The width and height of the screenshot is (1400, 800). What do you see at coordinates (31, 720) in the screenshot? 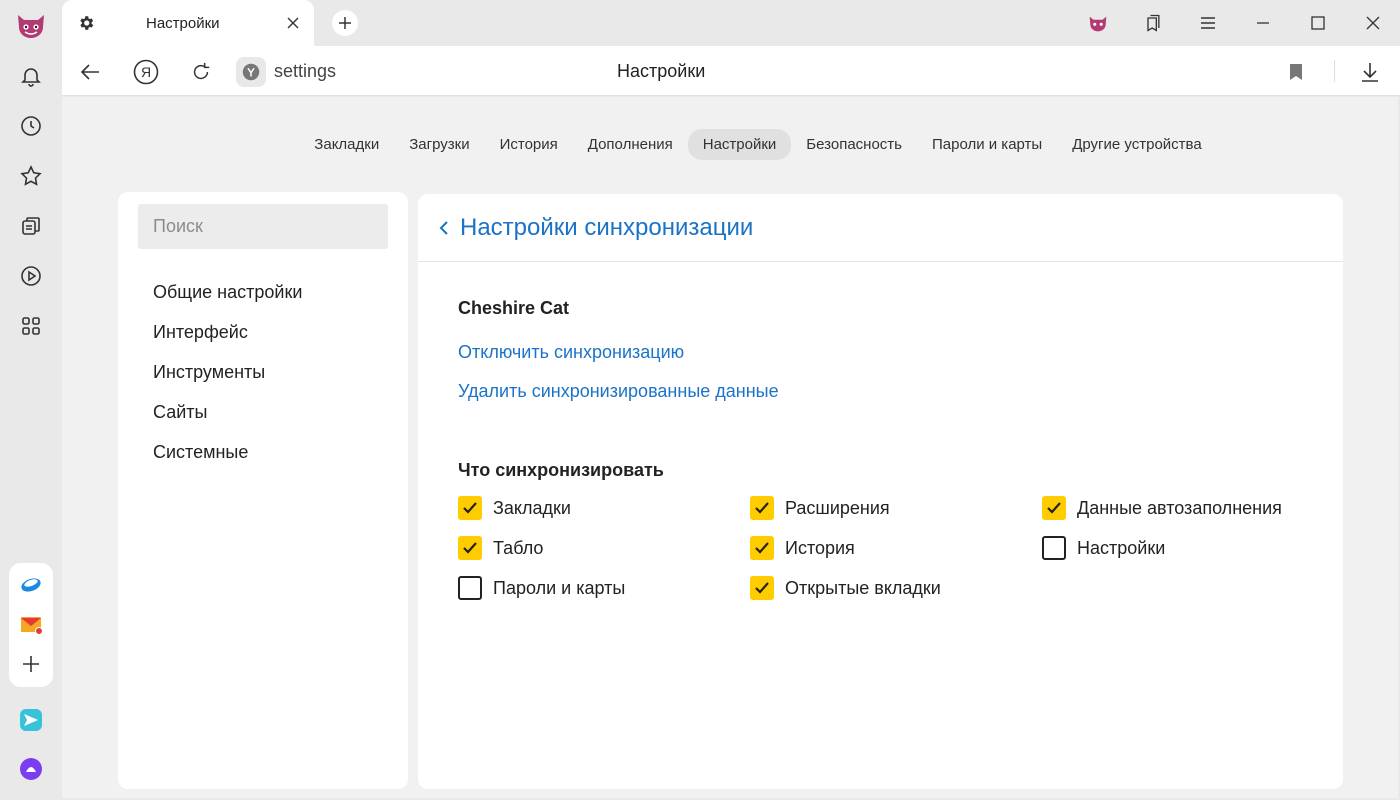
I see `messenger-icon` at bounding box center [31, 720].